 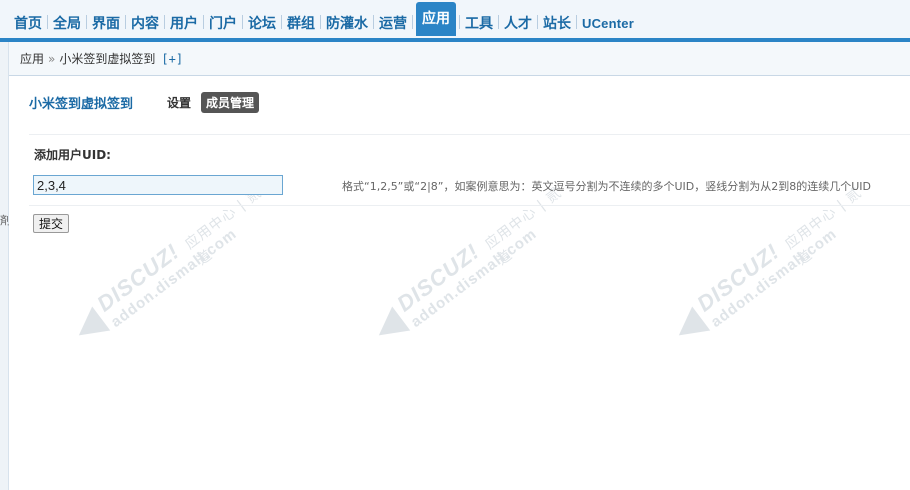 What do you see at coordinates (262, 22) in the screenshot?
I see `nav-tab-6: 论坛` at bounding box center [262, 22].